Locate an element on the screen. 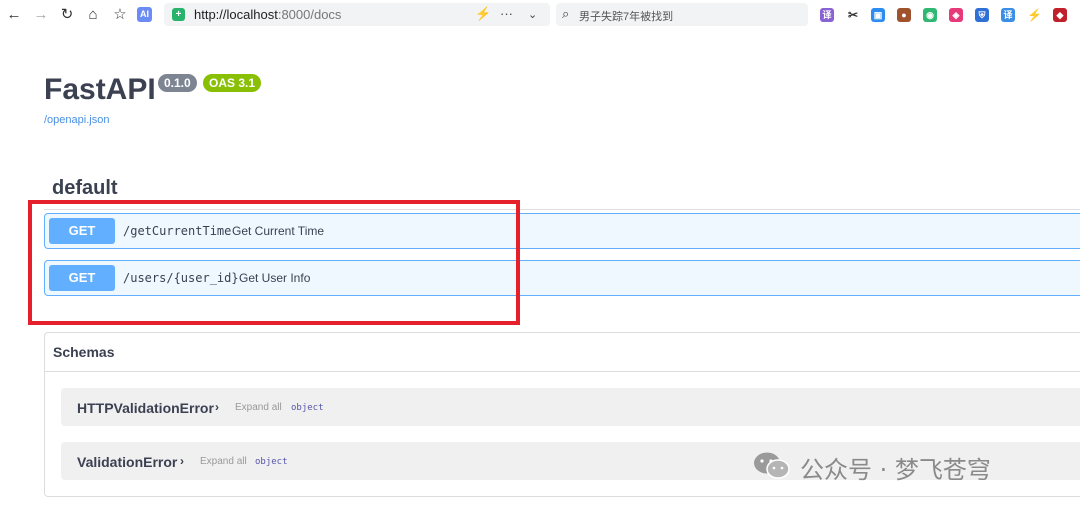  translate-extension-icon: 译 is located at coordinates (827, 15).